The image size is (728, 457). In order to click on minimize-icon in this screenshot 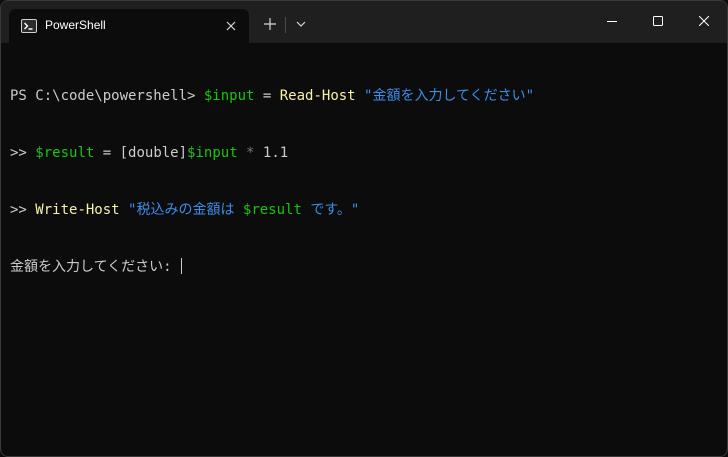, I will do `click(612, 21)`.